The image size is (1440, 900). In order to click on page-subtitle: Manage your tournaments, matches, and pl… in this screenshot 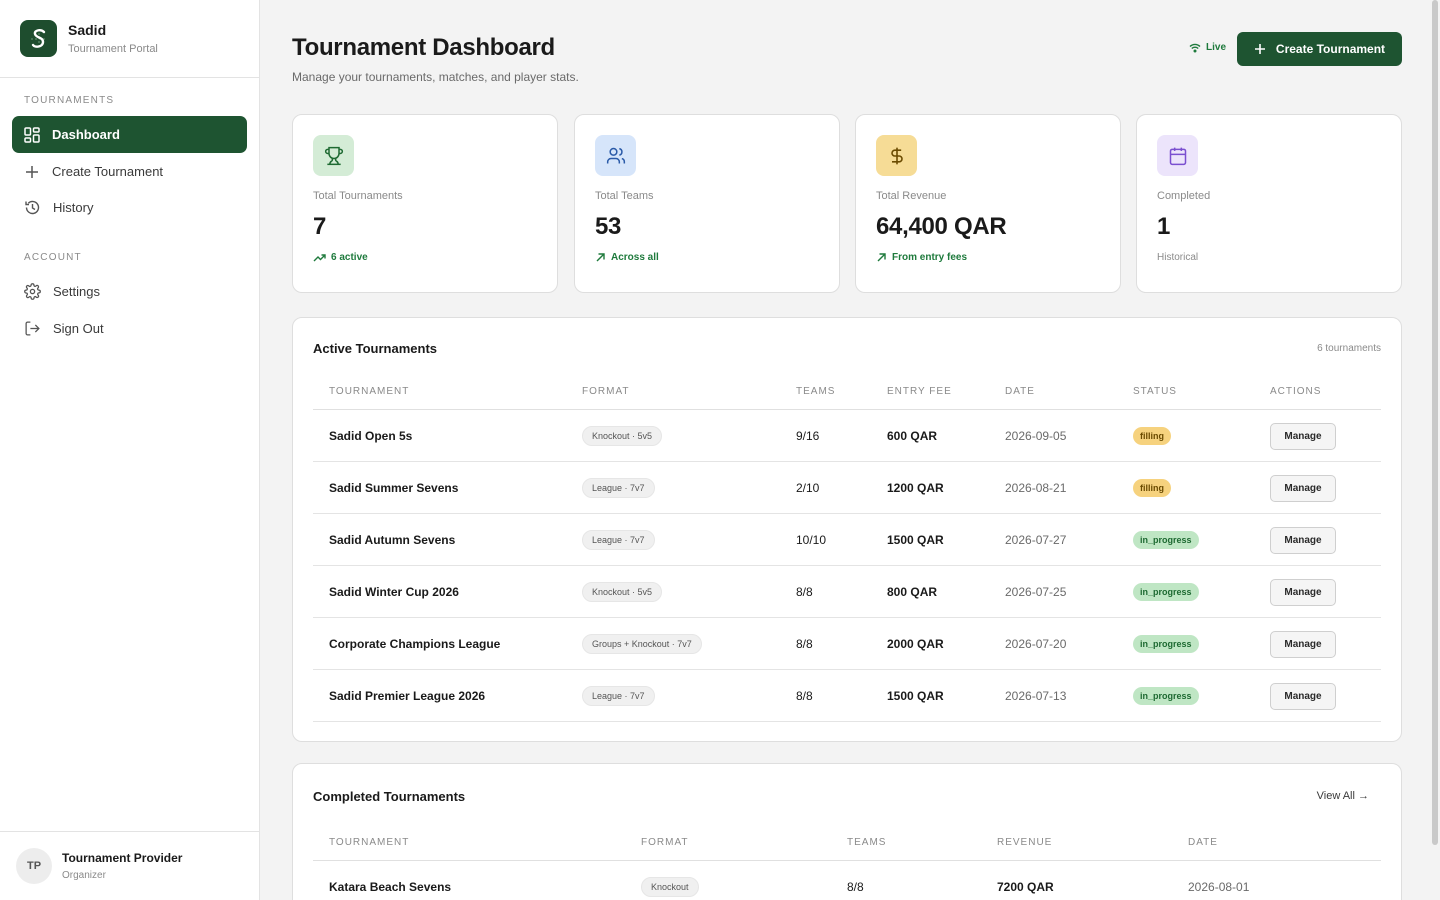, I will do `click(435, 77)`.